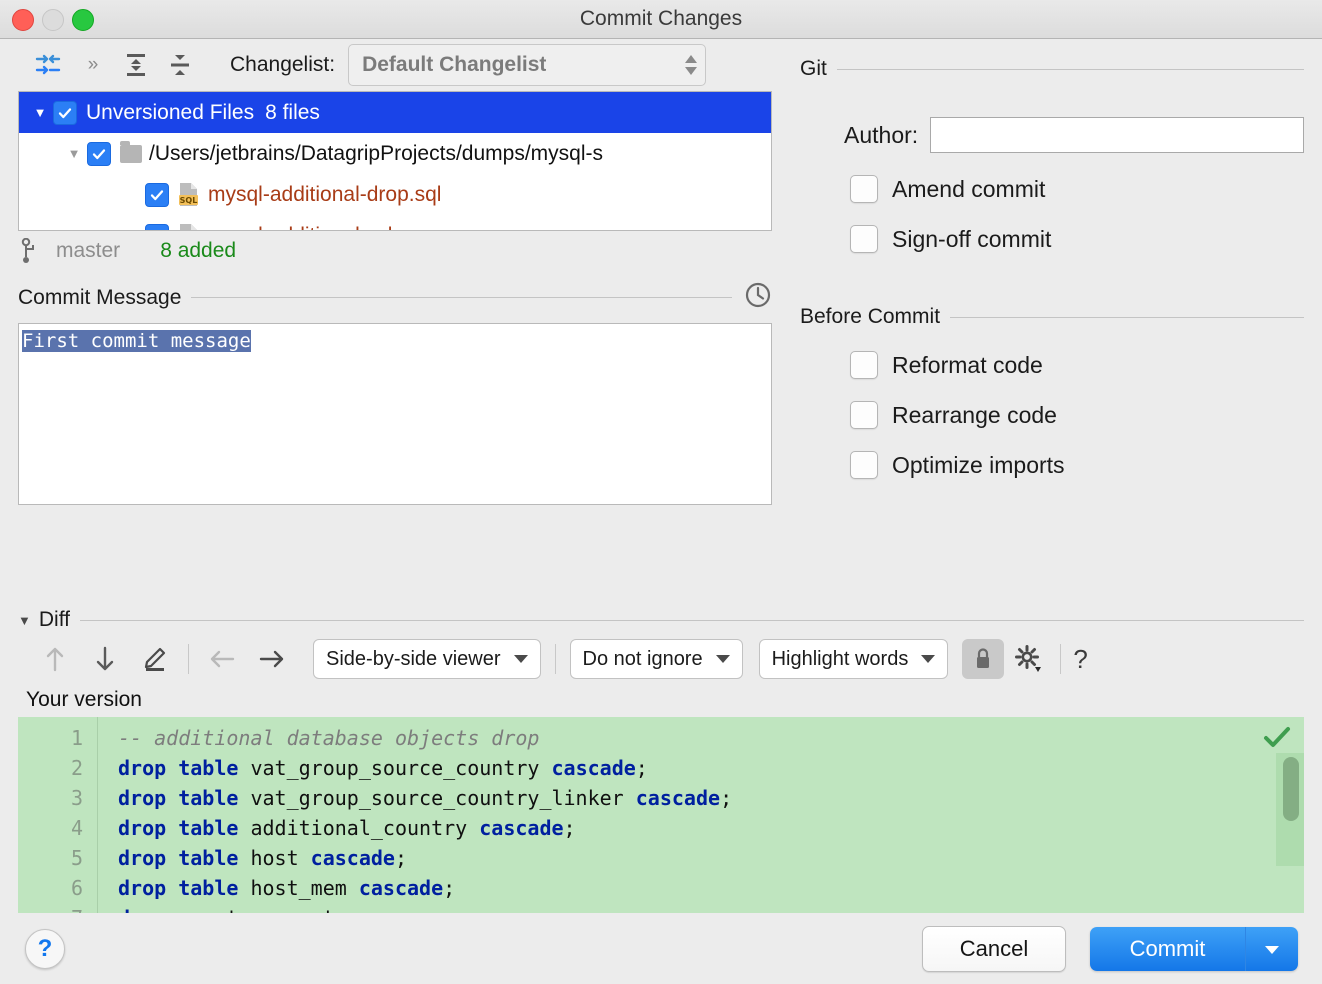  Describe the element at coordinates (131, 151) in the screenshot. I see `folder-icon` at that location.